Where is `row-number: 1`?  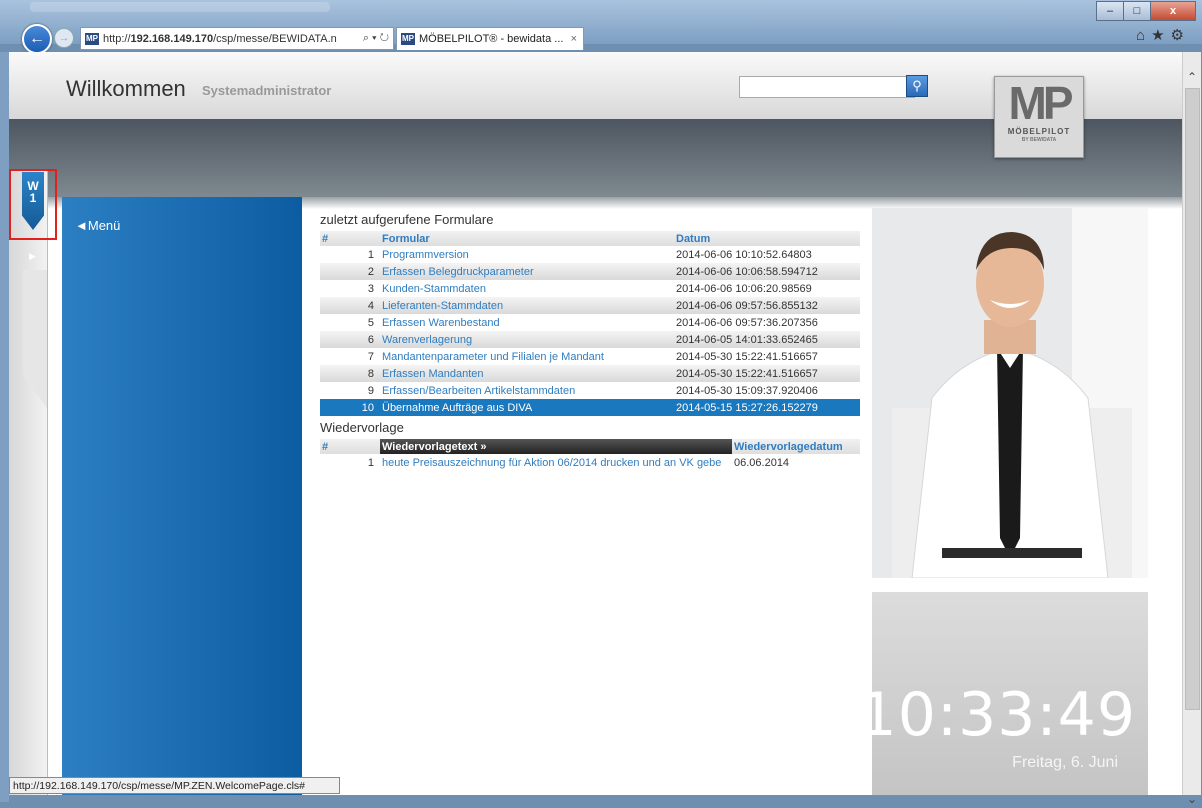
row-number: 1 is located at coordinates (370, 462).